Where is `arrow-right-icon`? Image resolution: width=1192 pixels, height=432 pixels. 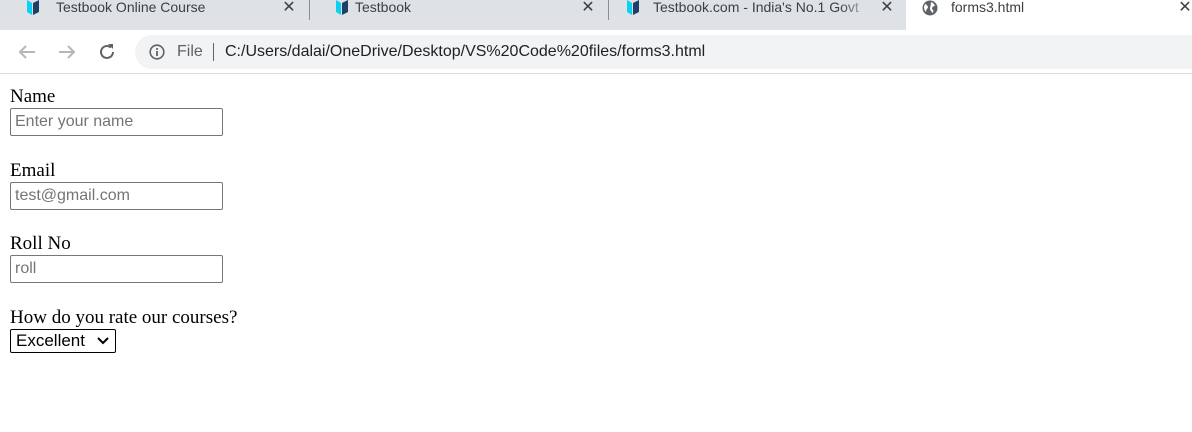
arrow-right-icon is located at coordinates (67, 52).